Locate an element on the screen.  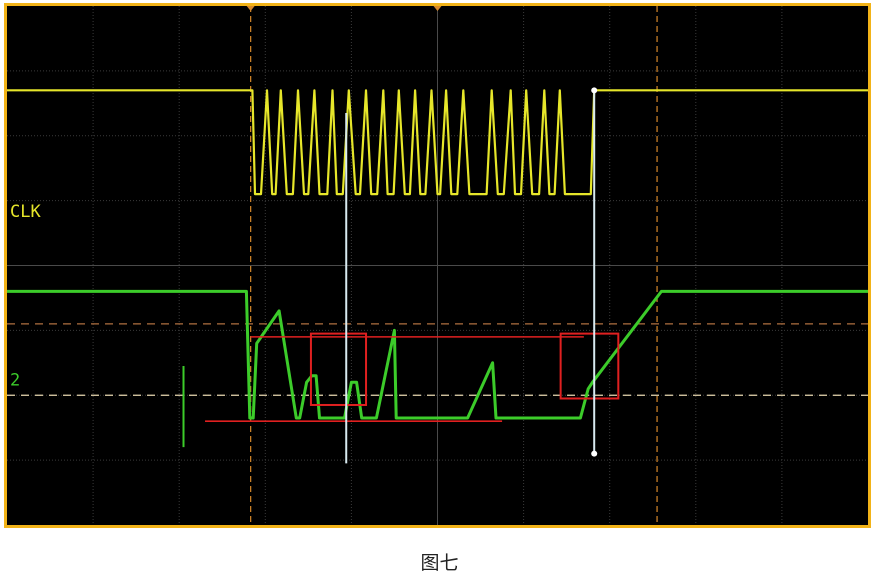
clk-channel-label: CLK is located at coordinates (25, 212).